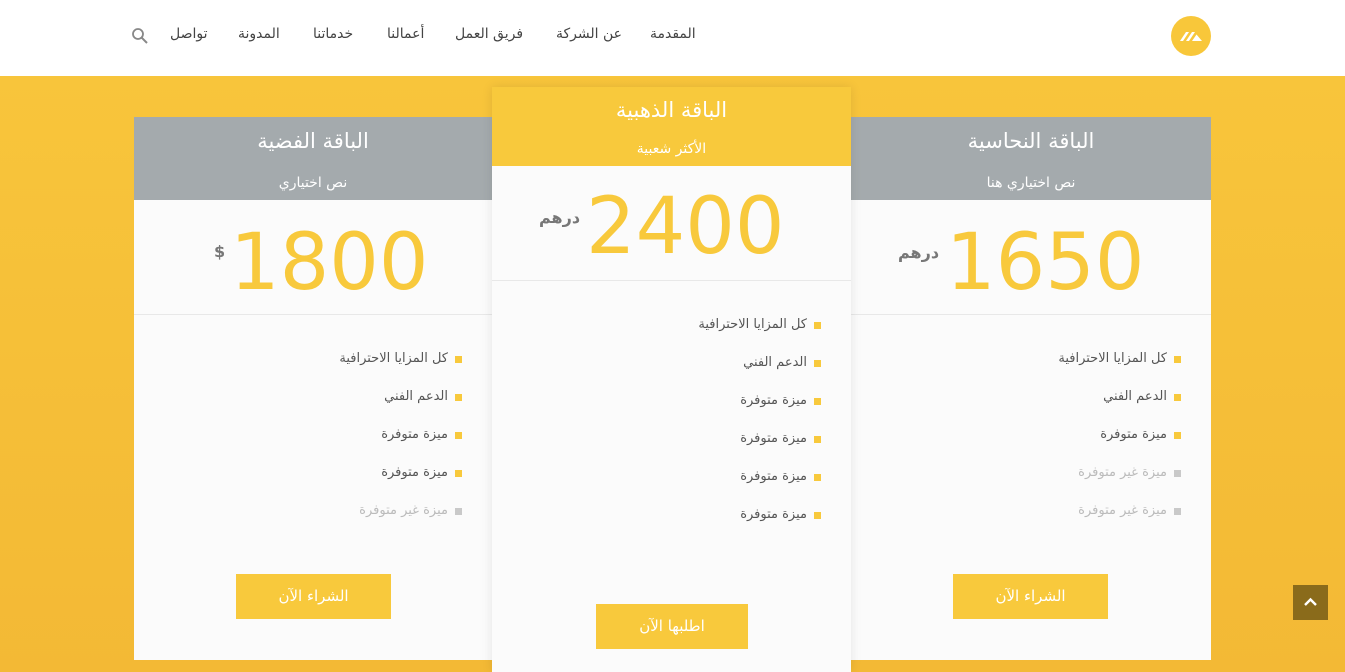 The image size is (1345, 672). Describe the element at coordinates (673, 34) in the screenshot. I see `nav-item-home: المقدمة` at that location.